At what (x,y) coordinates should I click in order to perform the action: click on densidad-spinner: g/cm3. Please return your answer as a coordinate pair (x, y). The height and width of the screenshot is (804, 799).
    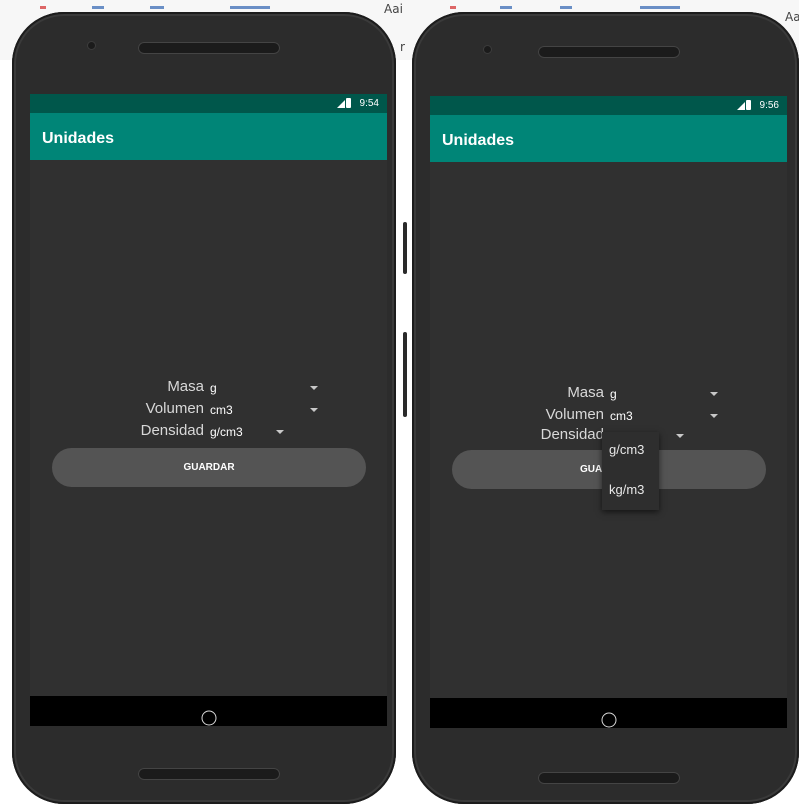
    Looking at the image, I should click on (226, 432).